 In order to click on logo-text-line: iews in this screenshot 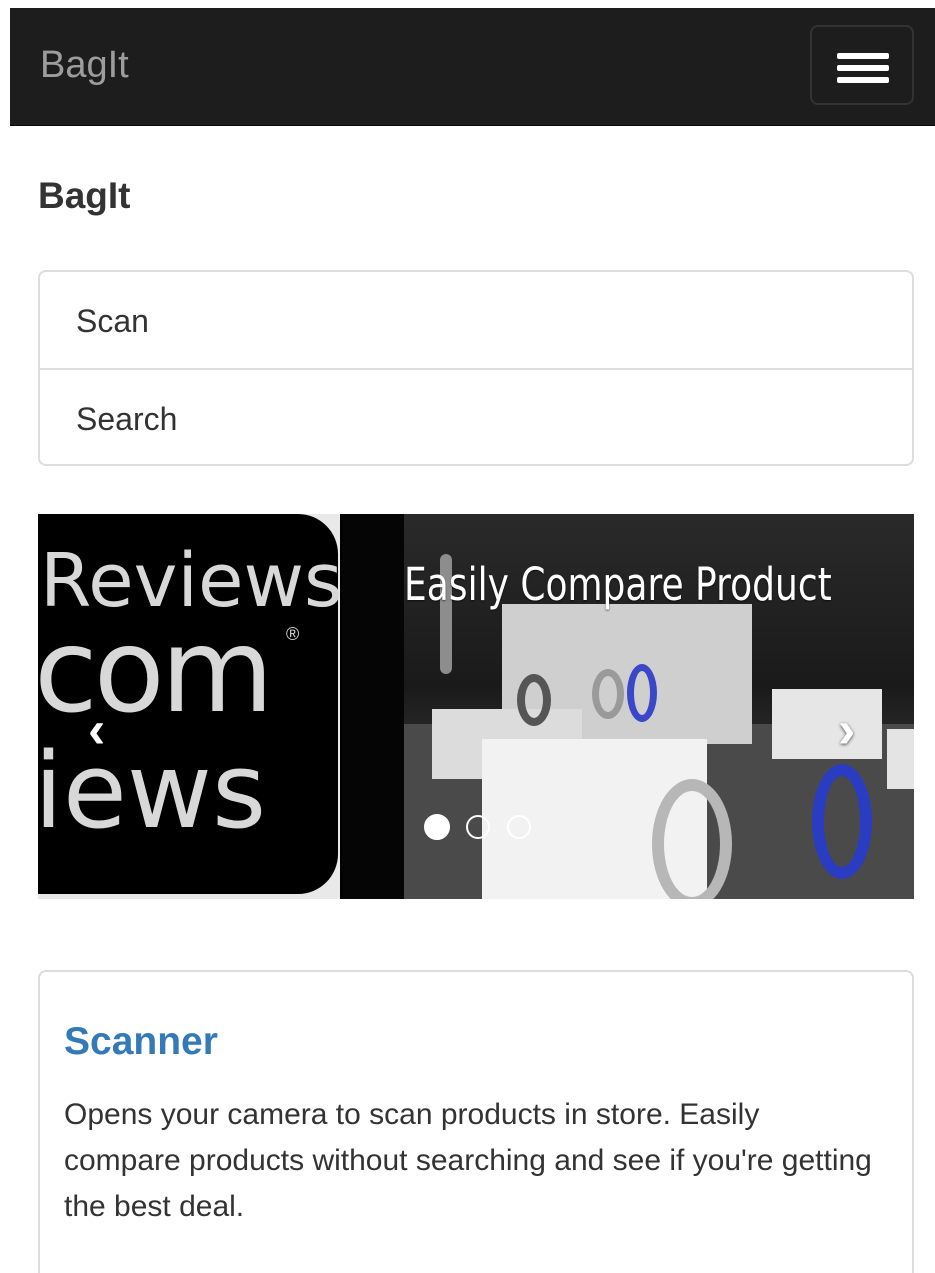, I will do `click(152, 791)`.